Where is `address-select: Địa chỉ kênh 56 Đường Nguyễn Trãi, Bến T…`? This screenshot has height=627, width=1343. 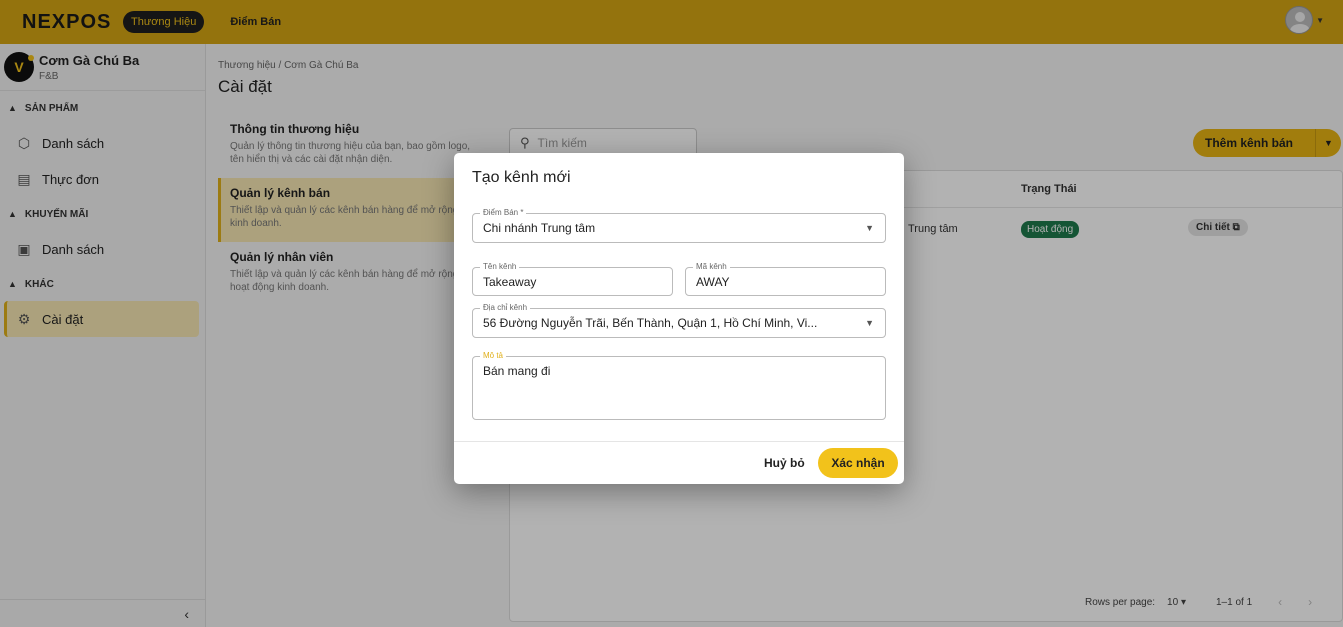
address-select: Địa chỉ kênh 56 Đường Nguyễn Trãi, Bến T… is located at coordinates (679, 320).